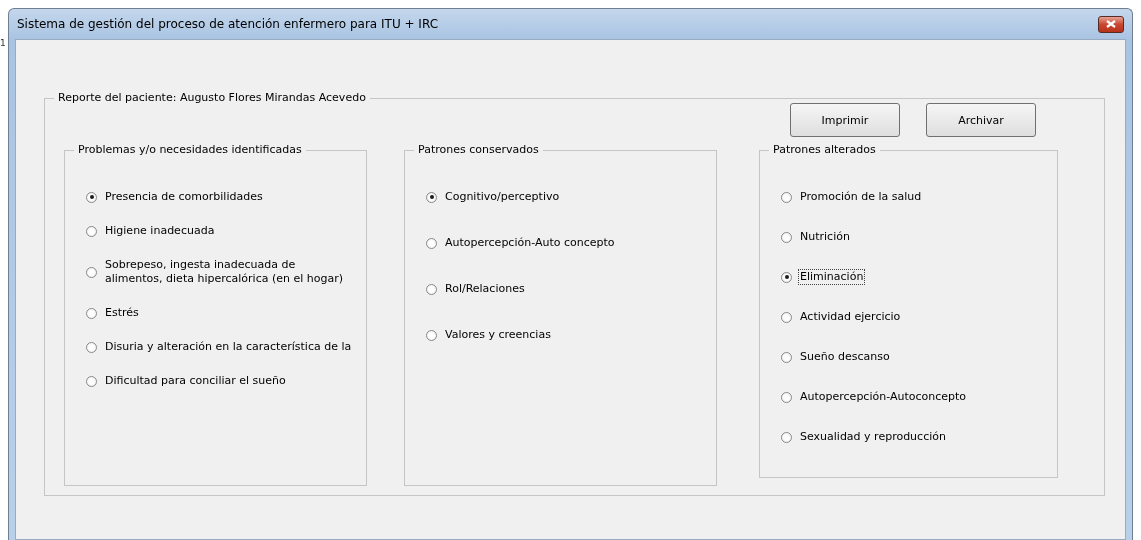 The image size is (1141, 540). I want to click on option-label: Autopercepción-Autoconcepto, so click(883, 397).